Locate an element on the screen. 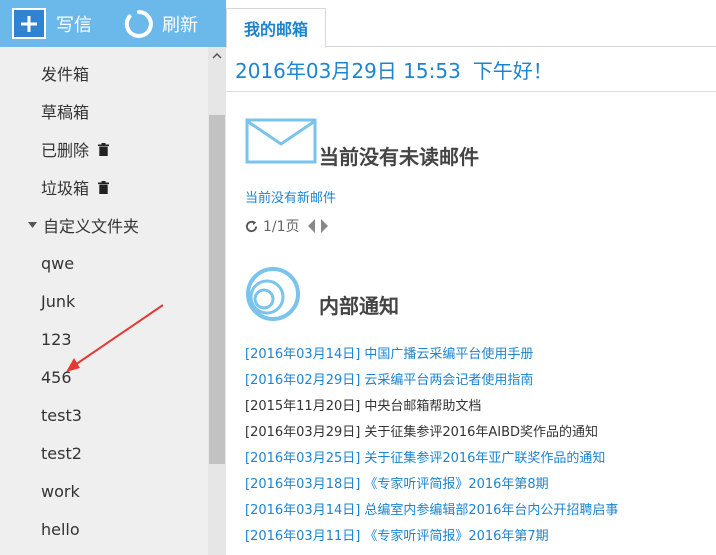 Image resolution: width=716 pixels, height=555 pixels. folder-item: test2 is located at coordinates (104, 453).